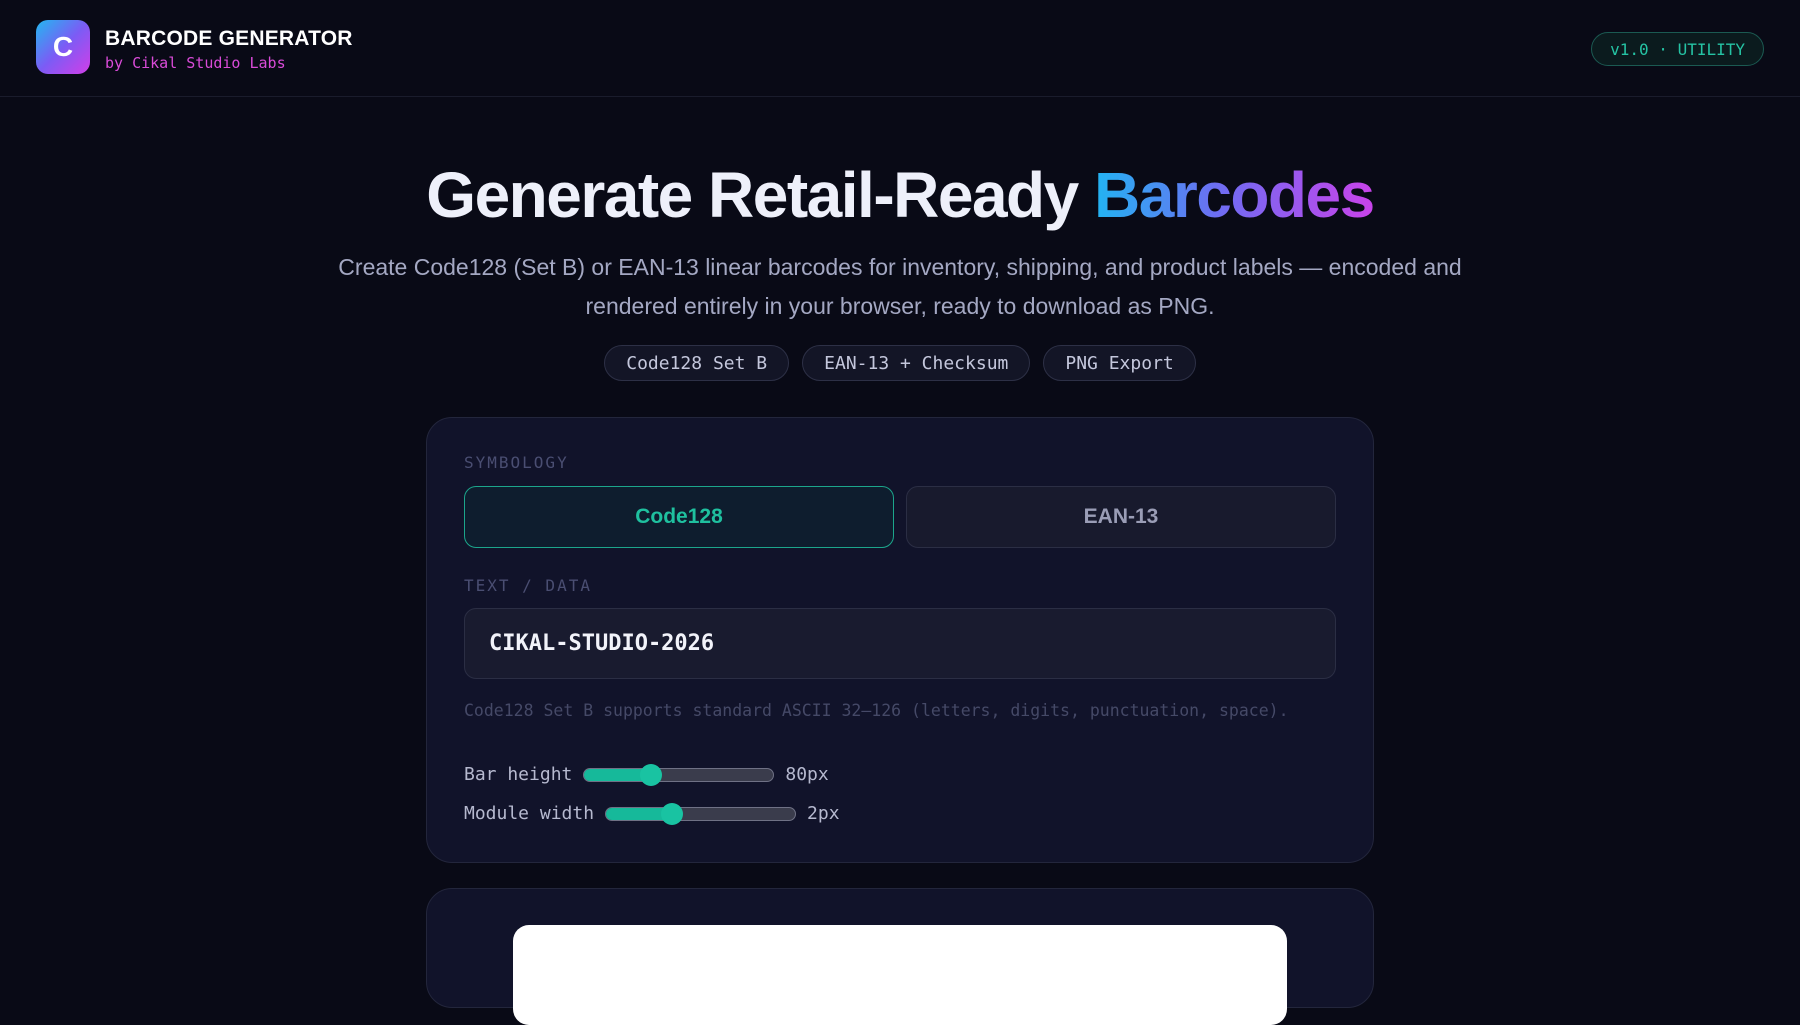 Image resolution: width=1800 pixels, height=1025 pixels. What do you see at coordinates (701, 813) in the screenshot?
I see `module-width-slider` at bounding box center [701, 813].